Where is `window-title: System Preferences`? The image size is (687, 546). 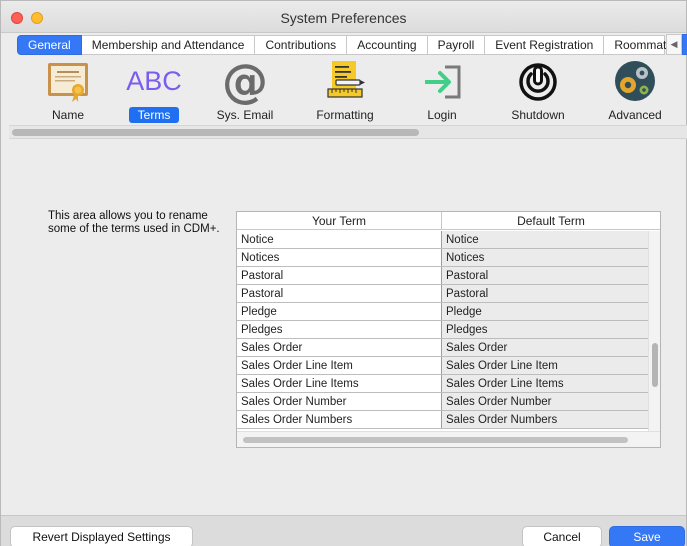 window-title: System Preferences is located at coordinates (343, 18).